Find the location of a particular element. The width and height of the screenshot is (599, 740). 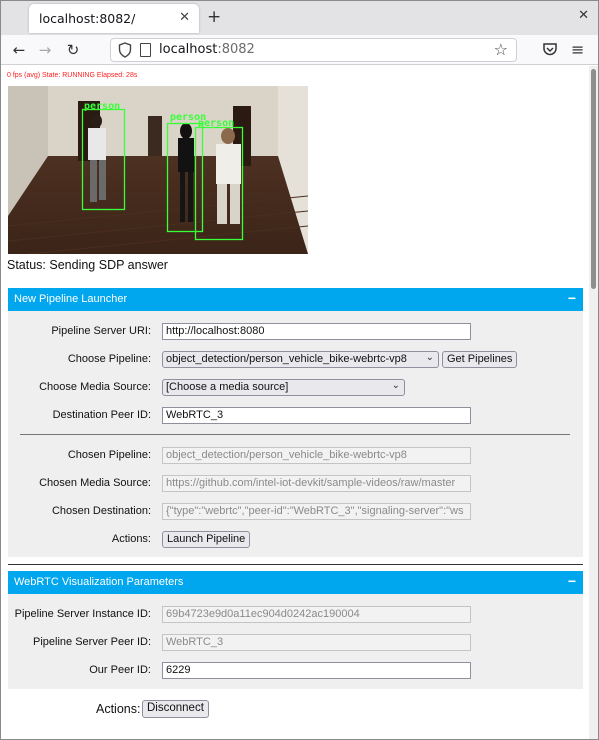

video-stream: person person person is located at coordinates (158, 170).